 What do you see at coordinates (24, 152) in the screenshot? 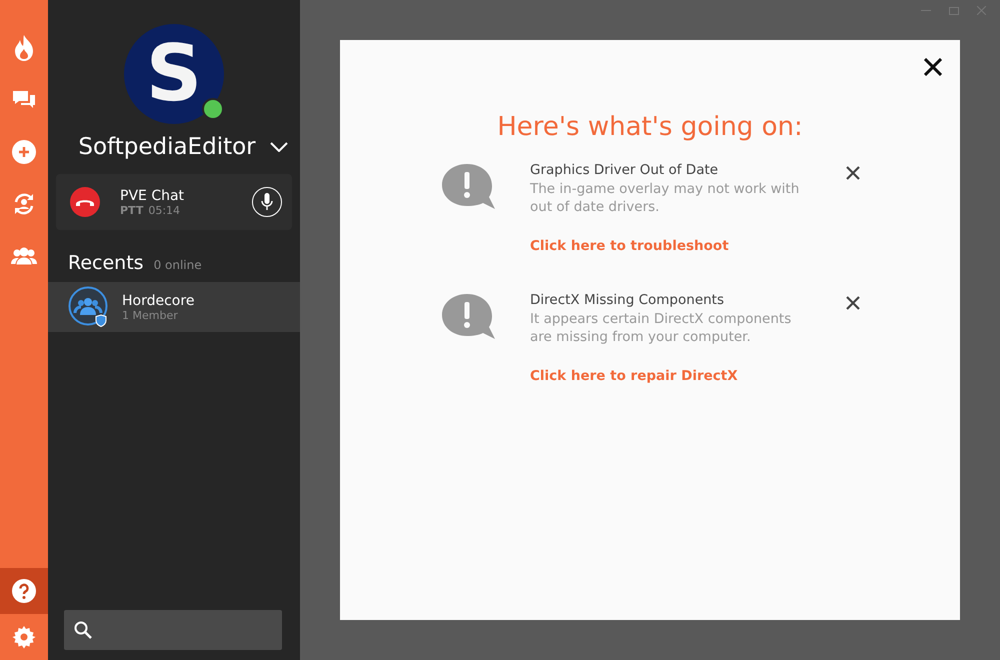
I see `add-icon` at bounding box center [24, 152].